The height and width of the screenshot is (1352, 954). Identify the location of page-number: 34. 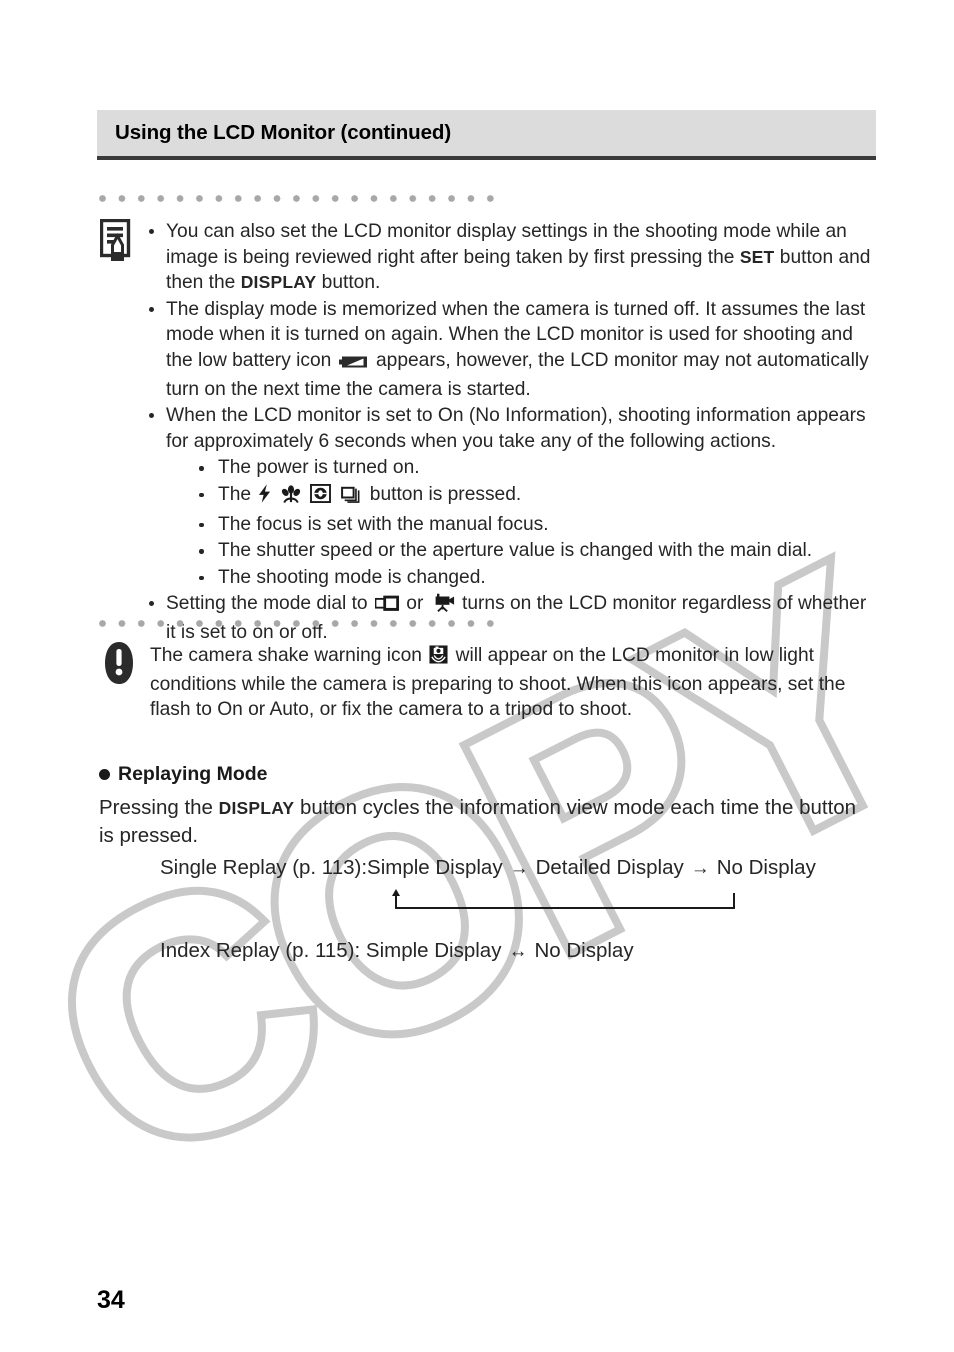
(111, 1300).